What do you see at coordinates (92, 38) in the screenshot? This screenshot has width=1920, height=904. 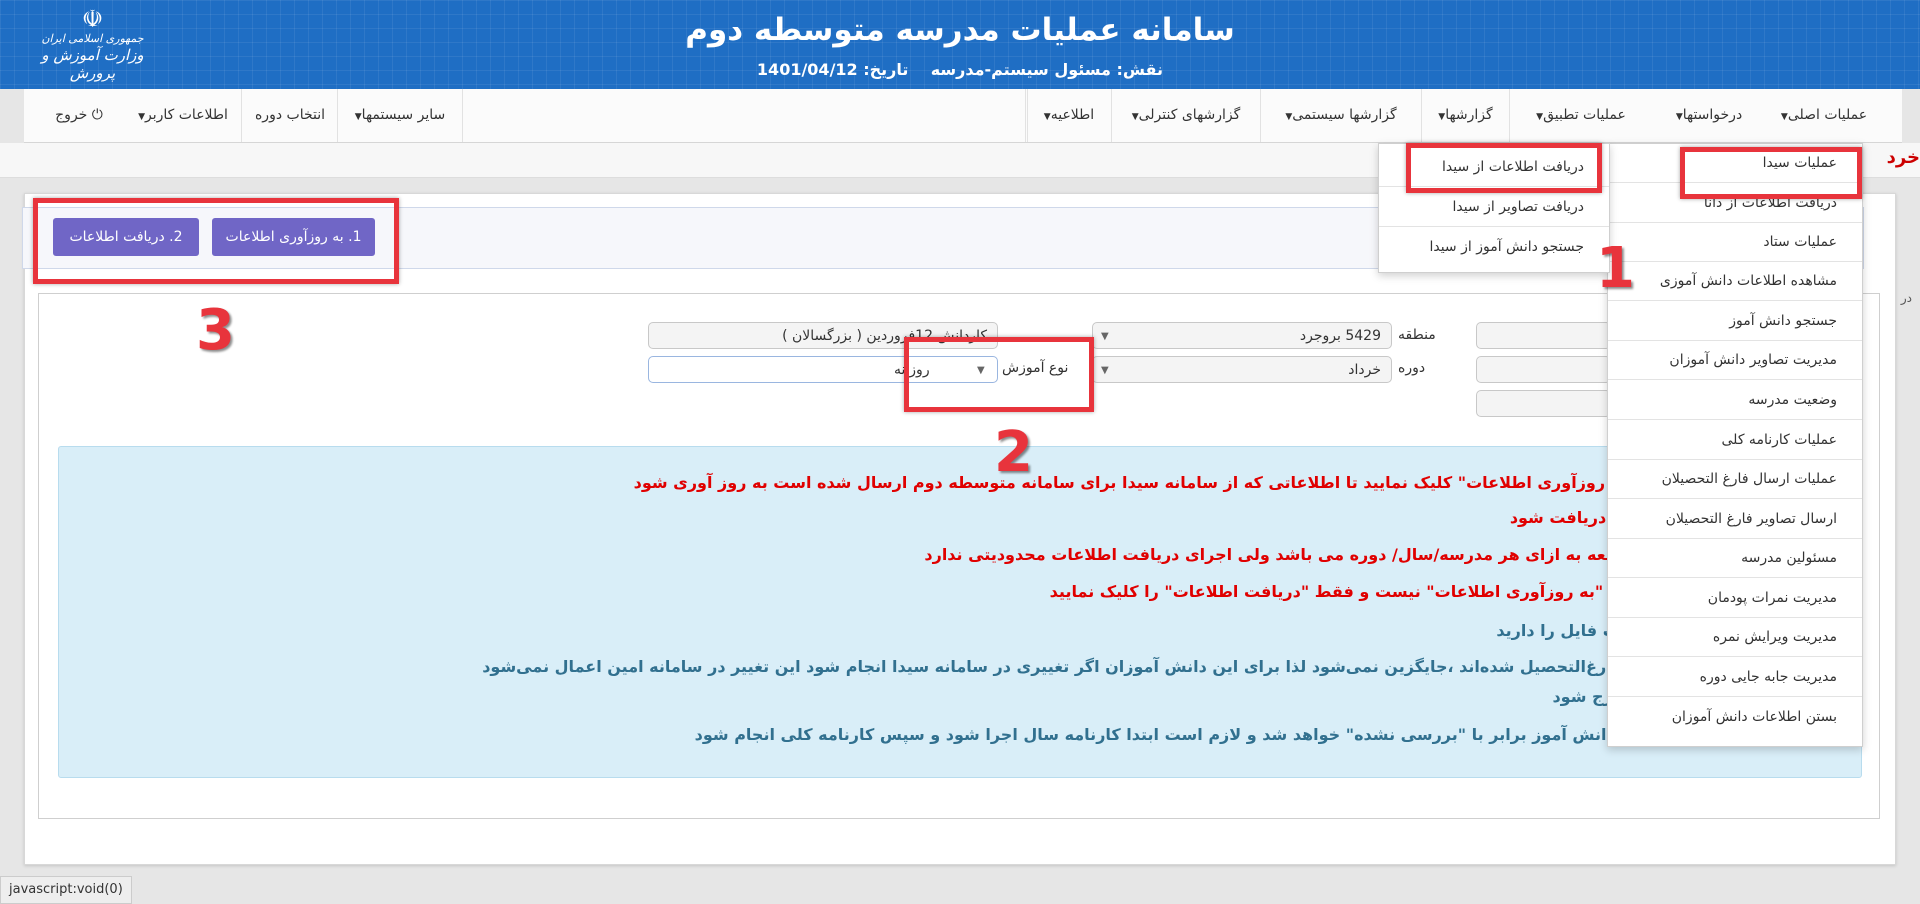 I see `logo-line-1: جمهوری اسلامی ایران` at bounding box center [92, 38].